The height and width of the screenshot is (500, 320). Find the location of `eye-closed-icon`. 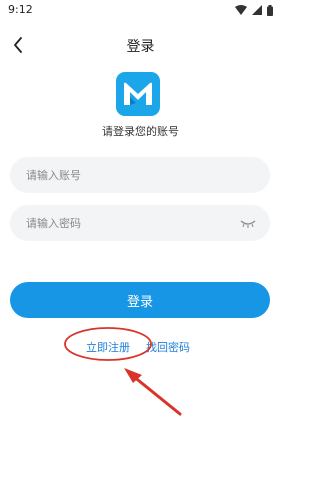

eye-closed-icon is located at coordinates (248, 223).